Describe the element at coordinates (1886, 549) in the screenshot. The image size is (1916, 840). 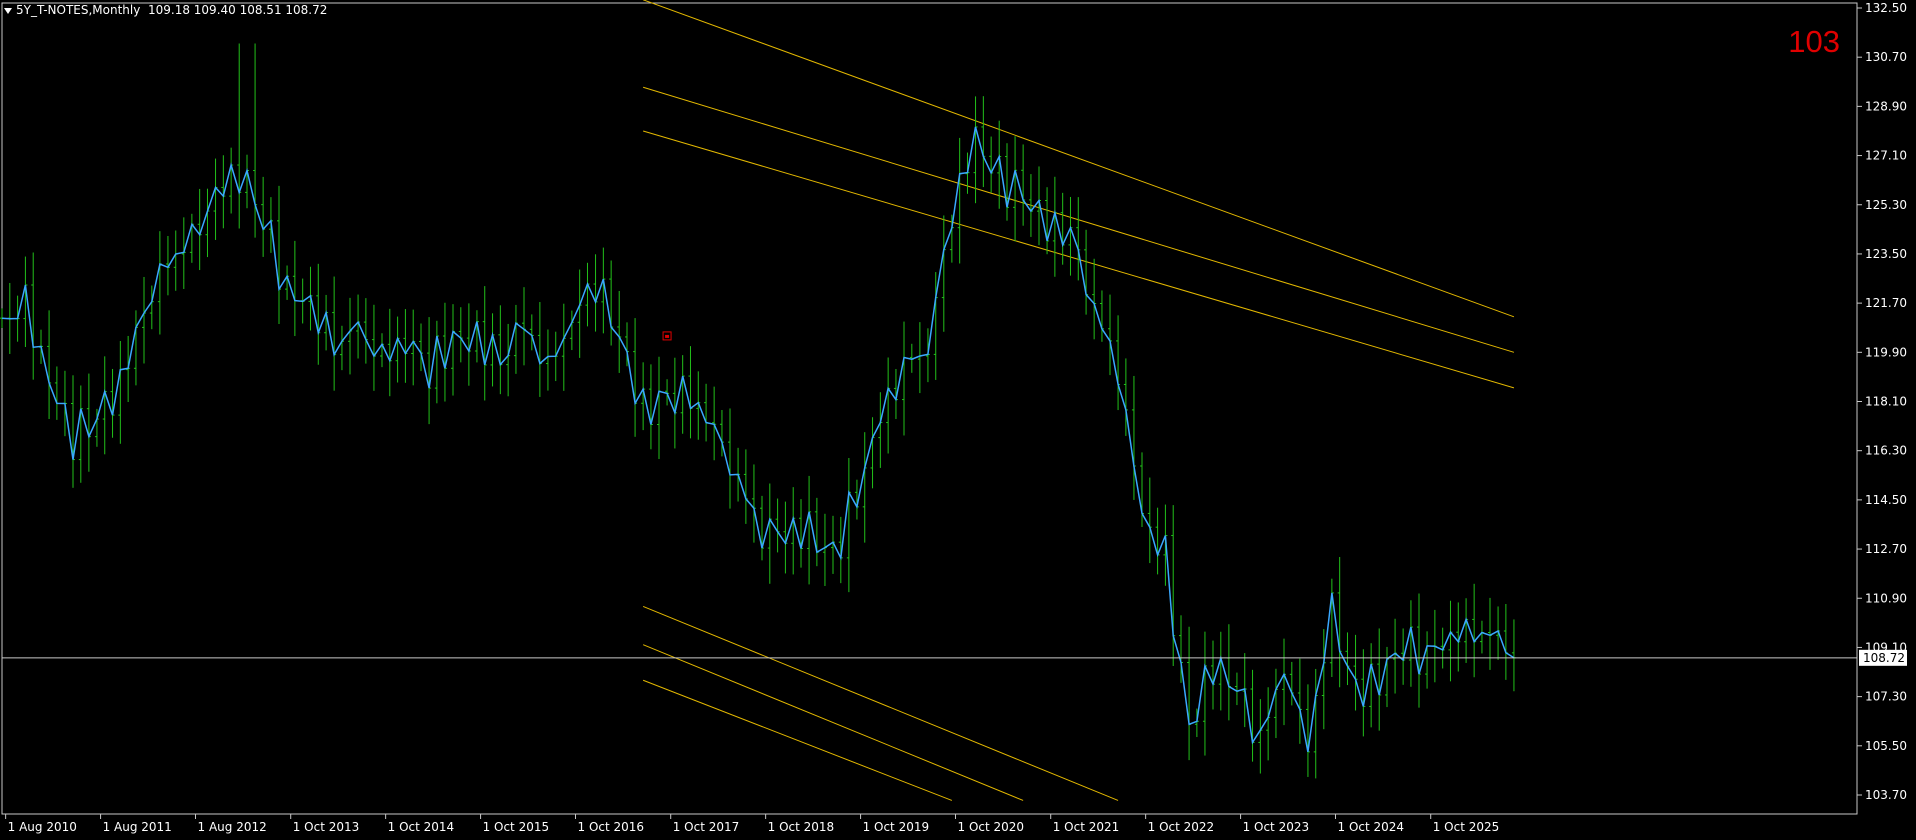
I see `y-tick-label: 112.70` at that location.